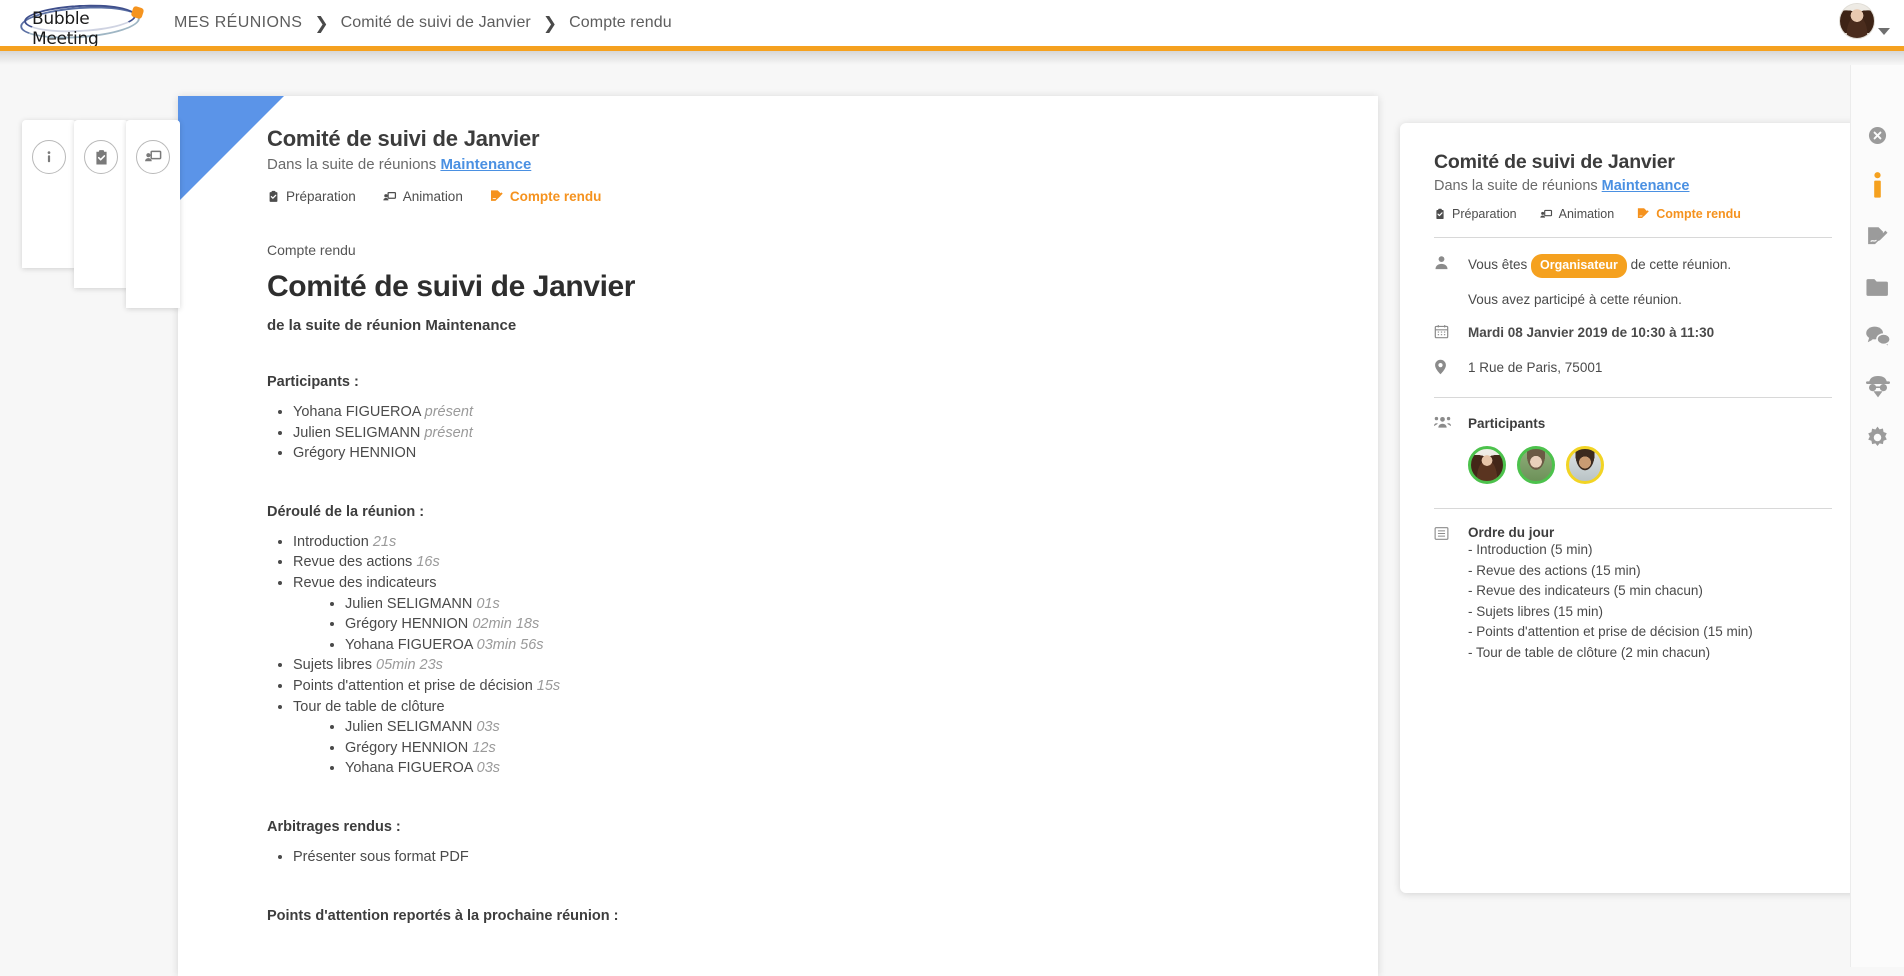  I want to click on app-logo: Bubble Meeting, so click(81, 25).